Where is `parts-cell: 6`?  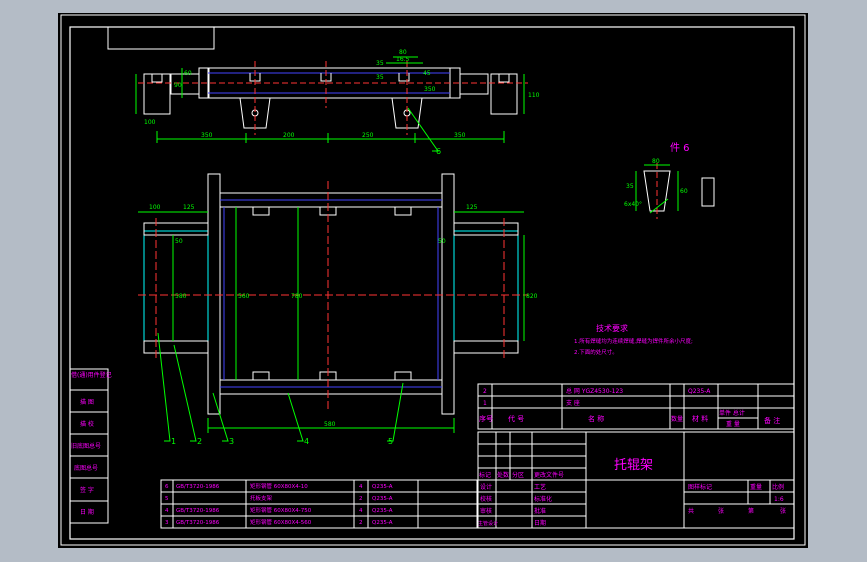
parts-cell: 6 is located at coordinates (167, 487).